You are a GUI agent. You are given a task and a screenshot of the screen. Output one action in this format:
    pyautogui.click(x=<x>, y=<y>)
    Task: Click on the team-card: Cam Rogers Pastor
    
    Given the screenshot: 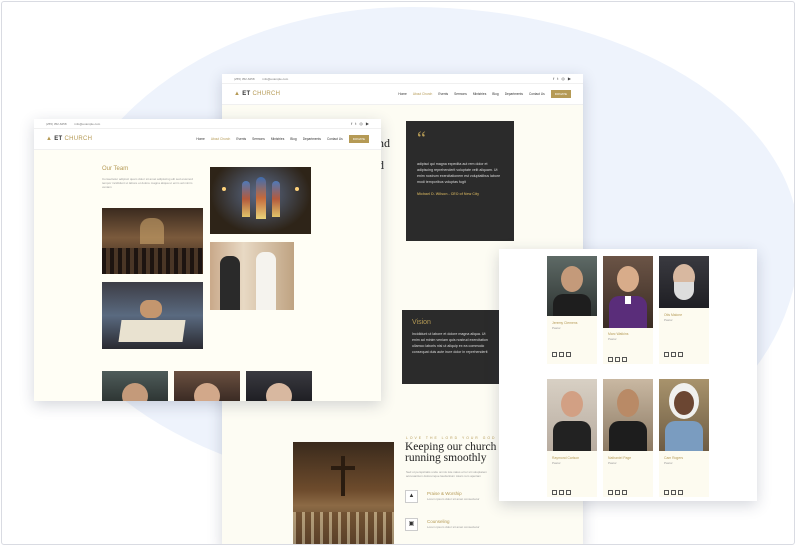 What is the action you would take?
    pyautogui.click(x=684, y=438)
    